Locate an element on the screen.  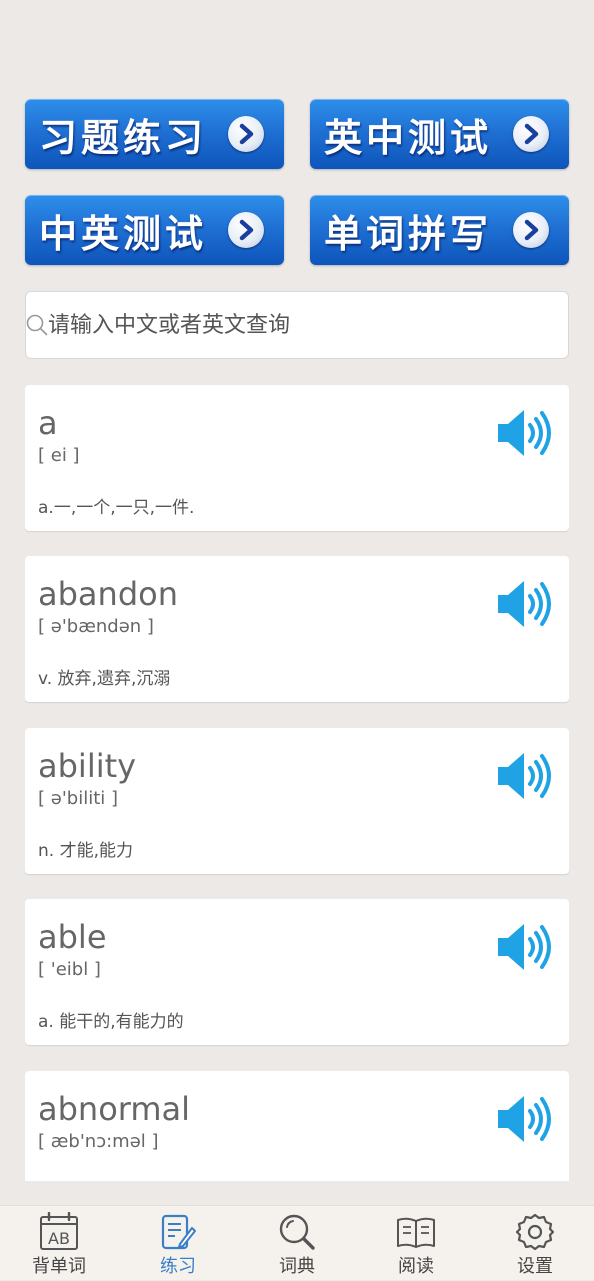
word-phonetic: [ ə'biliti ] is located at coordinates (78, 798).